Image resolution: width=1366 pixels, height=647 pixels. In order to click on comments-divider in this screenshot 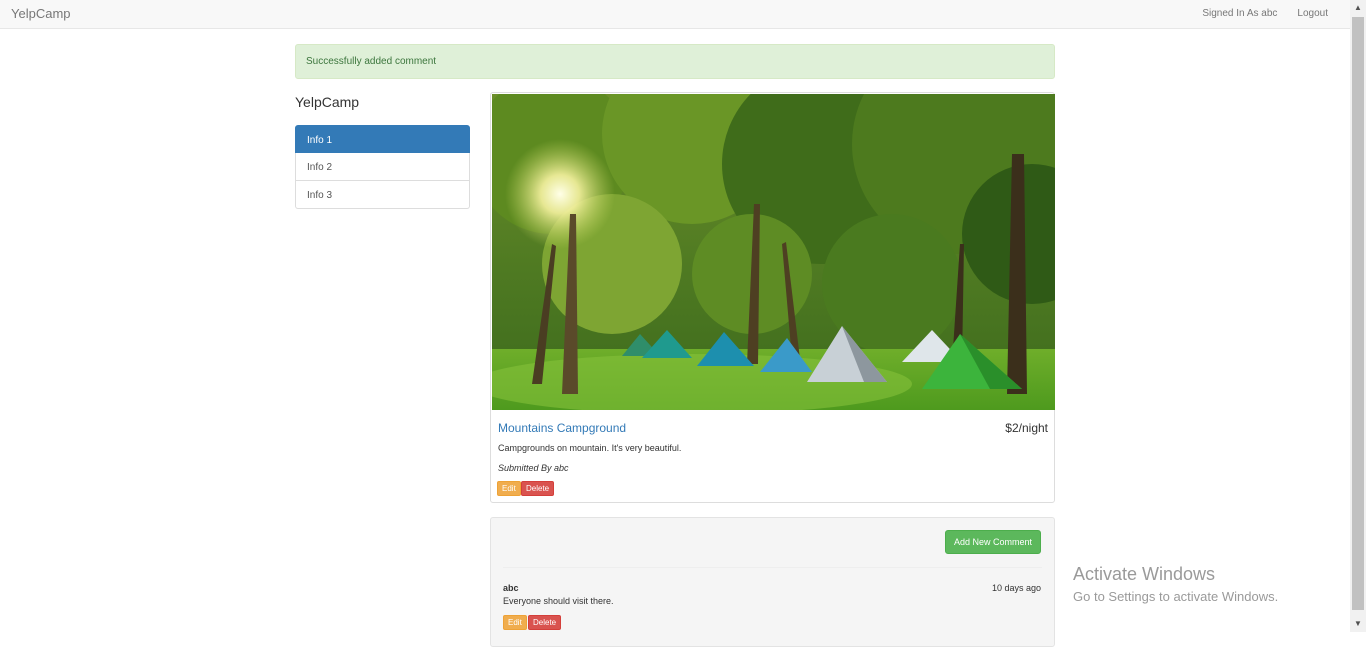, I will do `click(772, 567)`.